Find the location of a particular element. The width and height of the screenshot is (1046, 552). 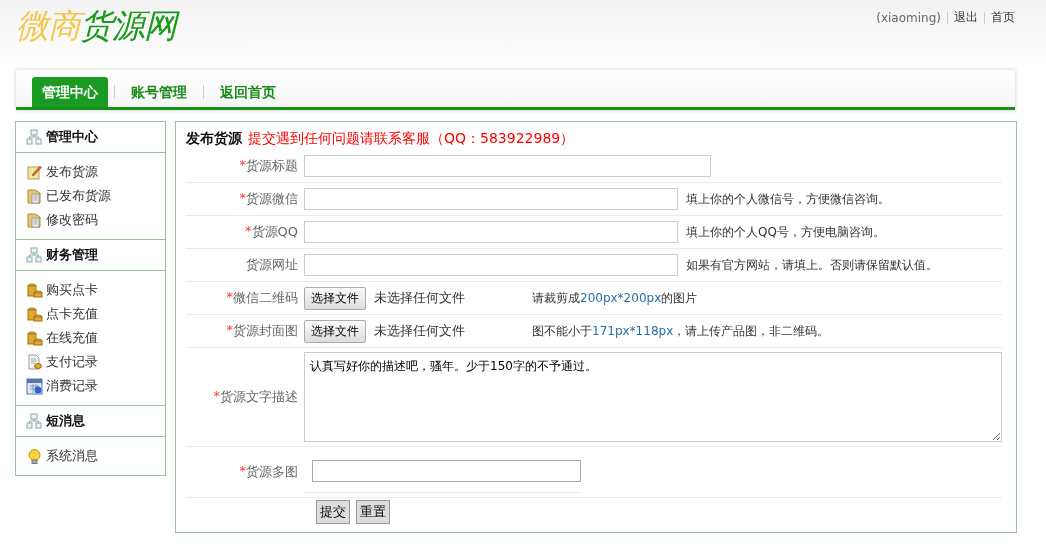

field-label: 货源文字描述 is located at coordinates (259, 397).